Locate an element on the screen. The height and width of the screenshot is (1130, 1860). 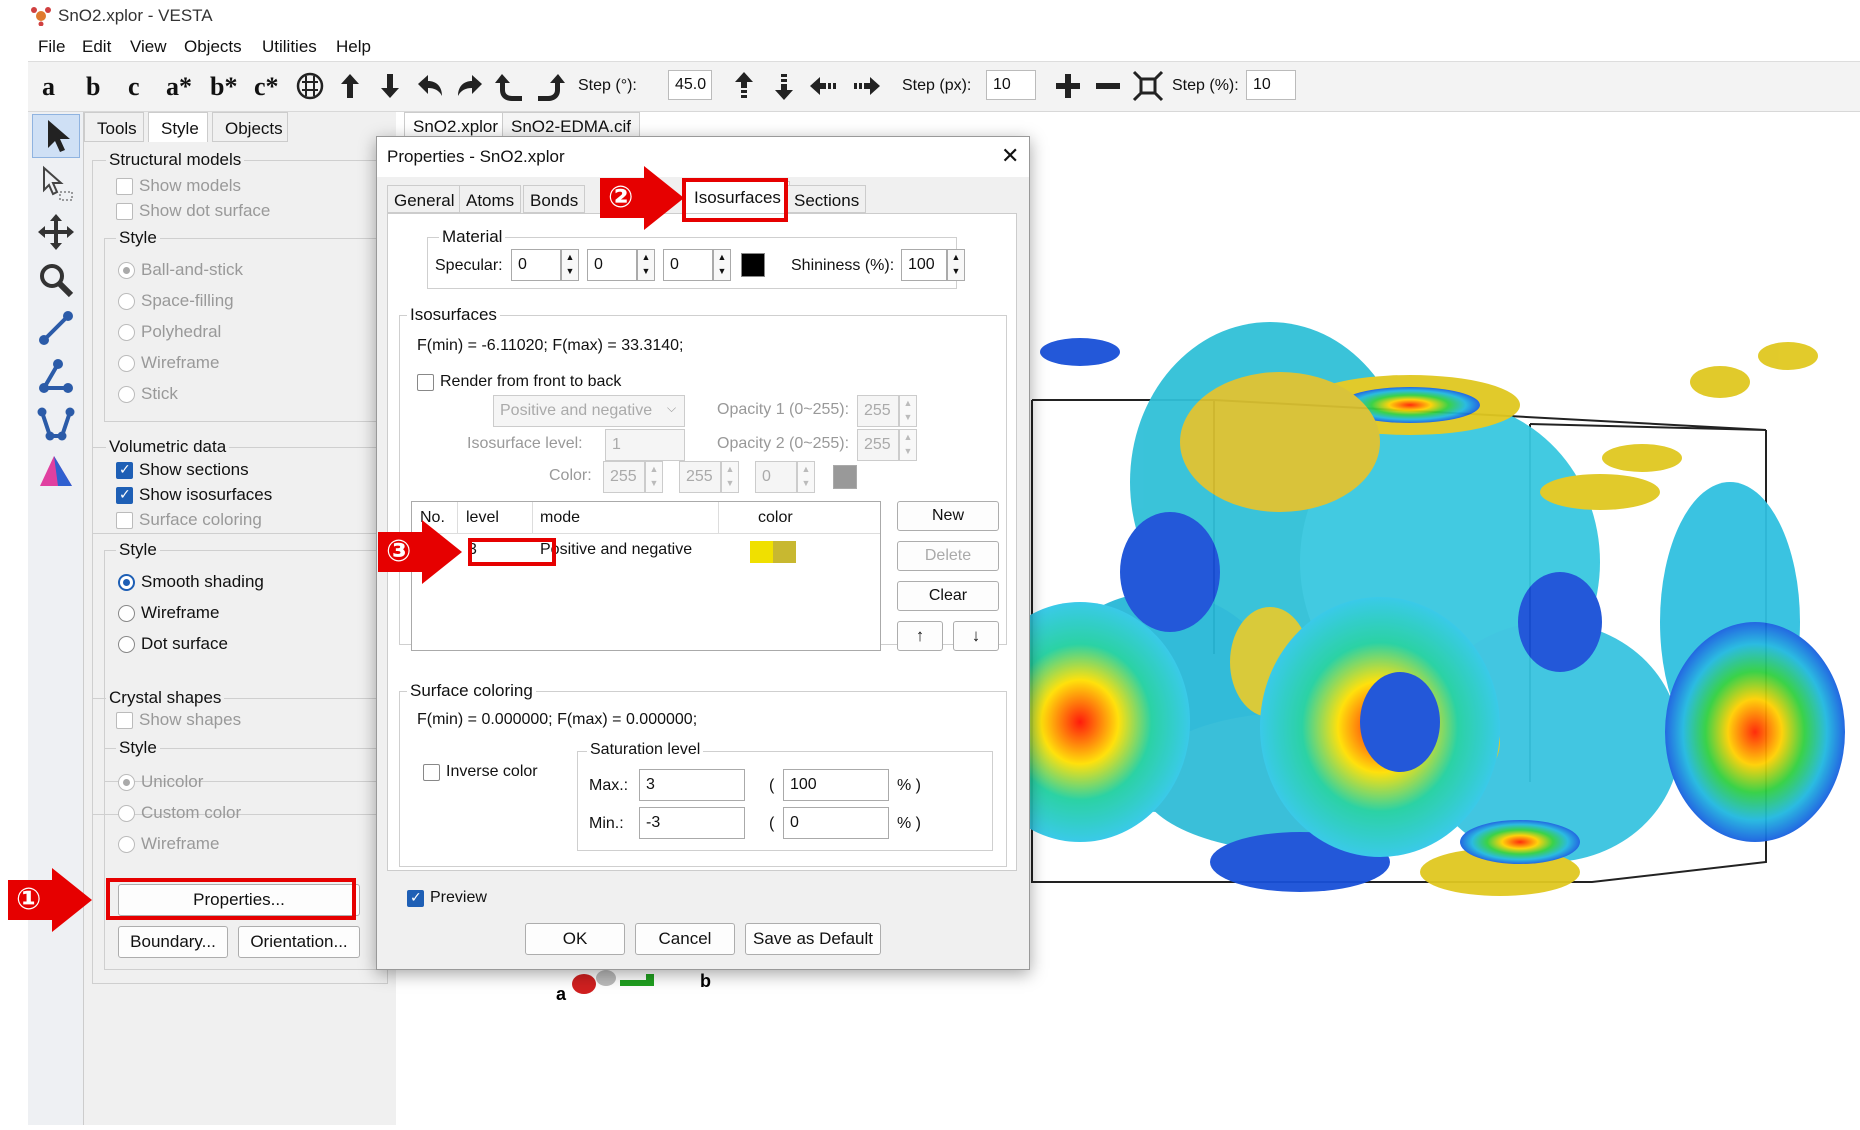
fit-to-screen-icon is located at coordinates (1148, 86).